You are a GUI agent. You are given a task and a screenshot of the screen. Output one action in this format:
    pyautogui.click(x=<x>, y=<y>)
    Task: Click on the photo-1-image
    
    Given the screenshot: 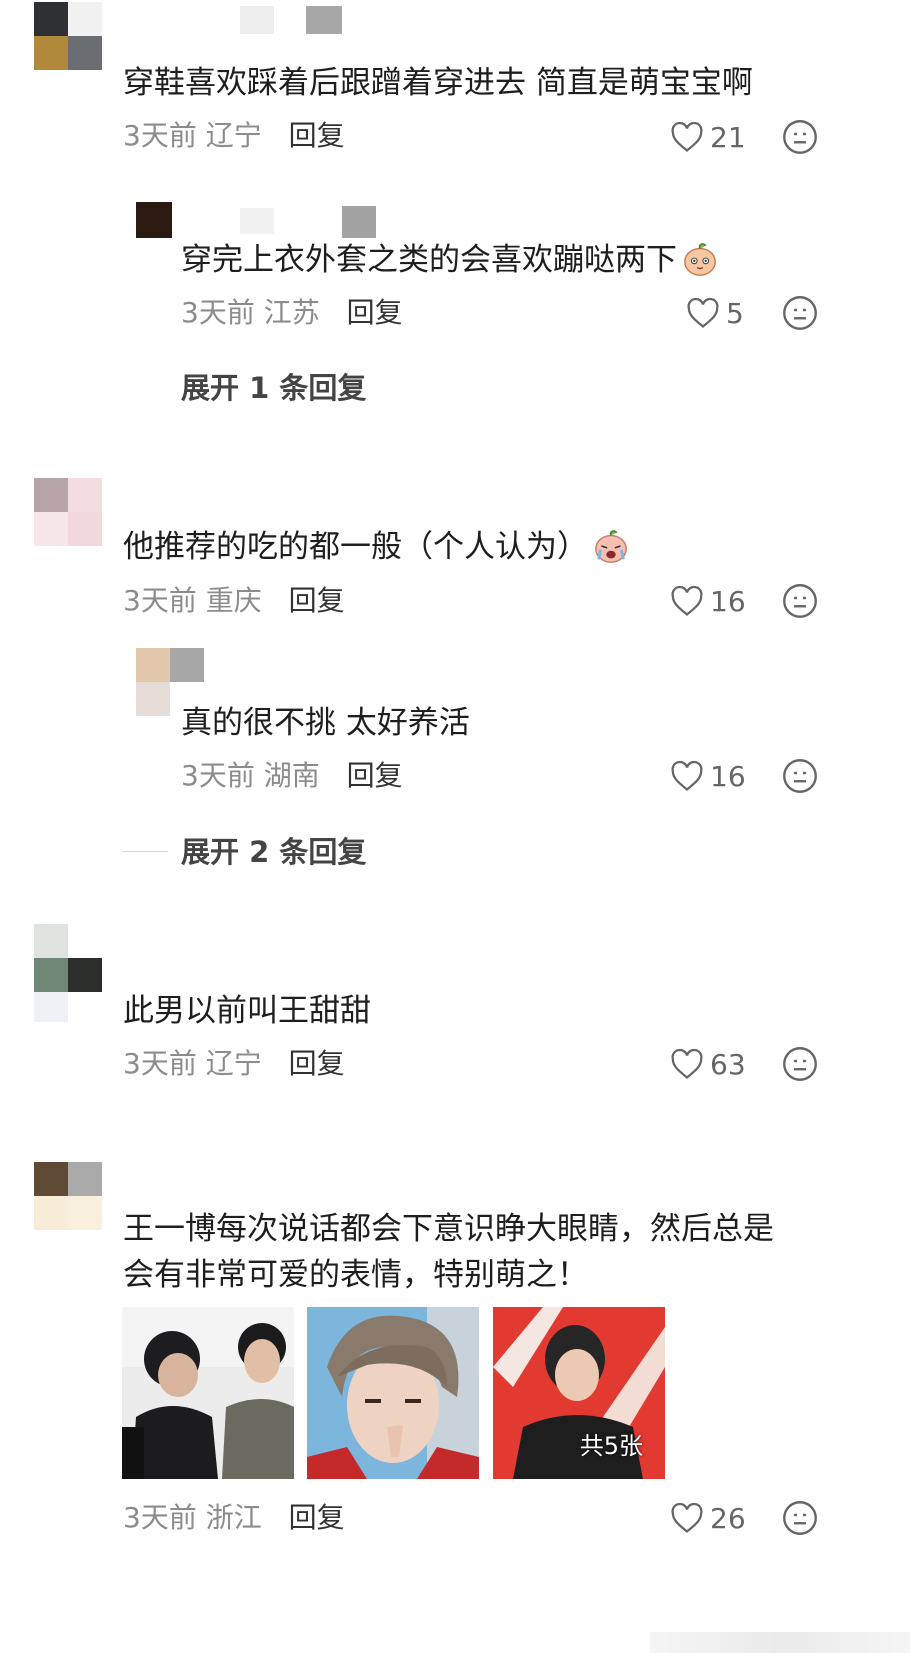 What is the action you would take?
    pyautogui.click(x=208, y=1393)
    